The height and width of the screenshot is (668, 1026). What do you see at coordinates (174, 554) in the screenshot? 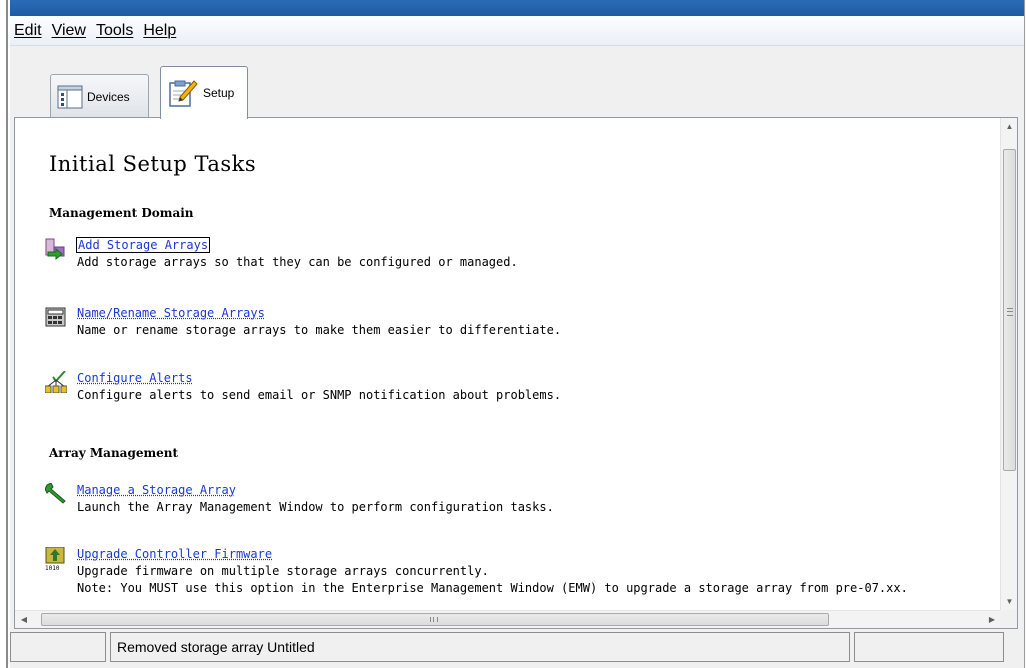
I see `upgrade-controller-firmware-link: Upgrade Controller Firmware` at bounding box center [174, 554].